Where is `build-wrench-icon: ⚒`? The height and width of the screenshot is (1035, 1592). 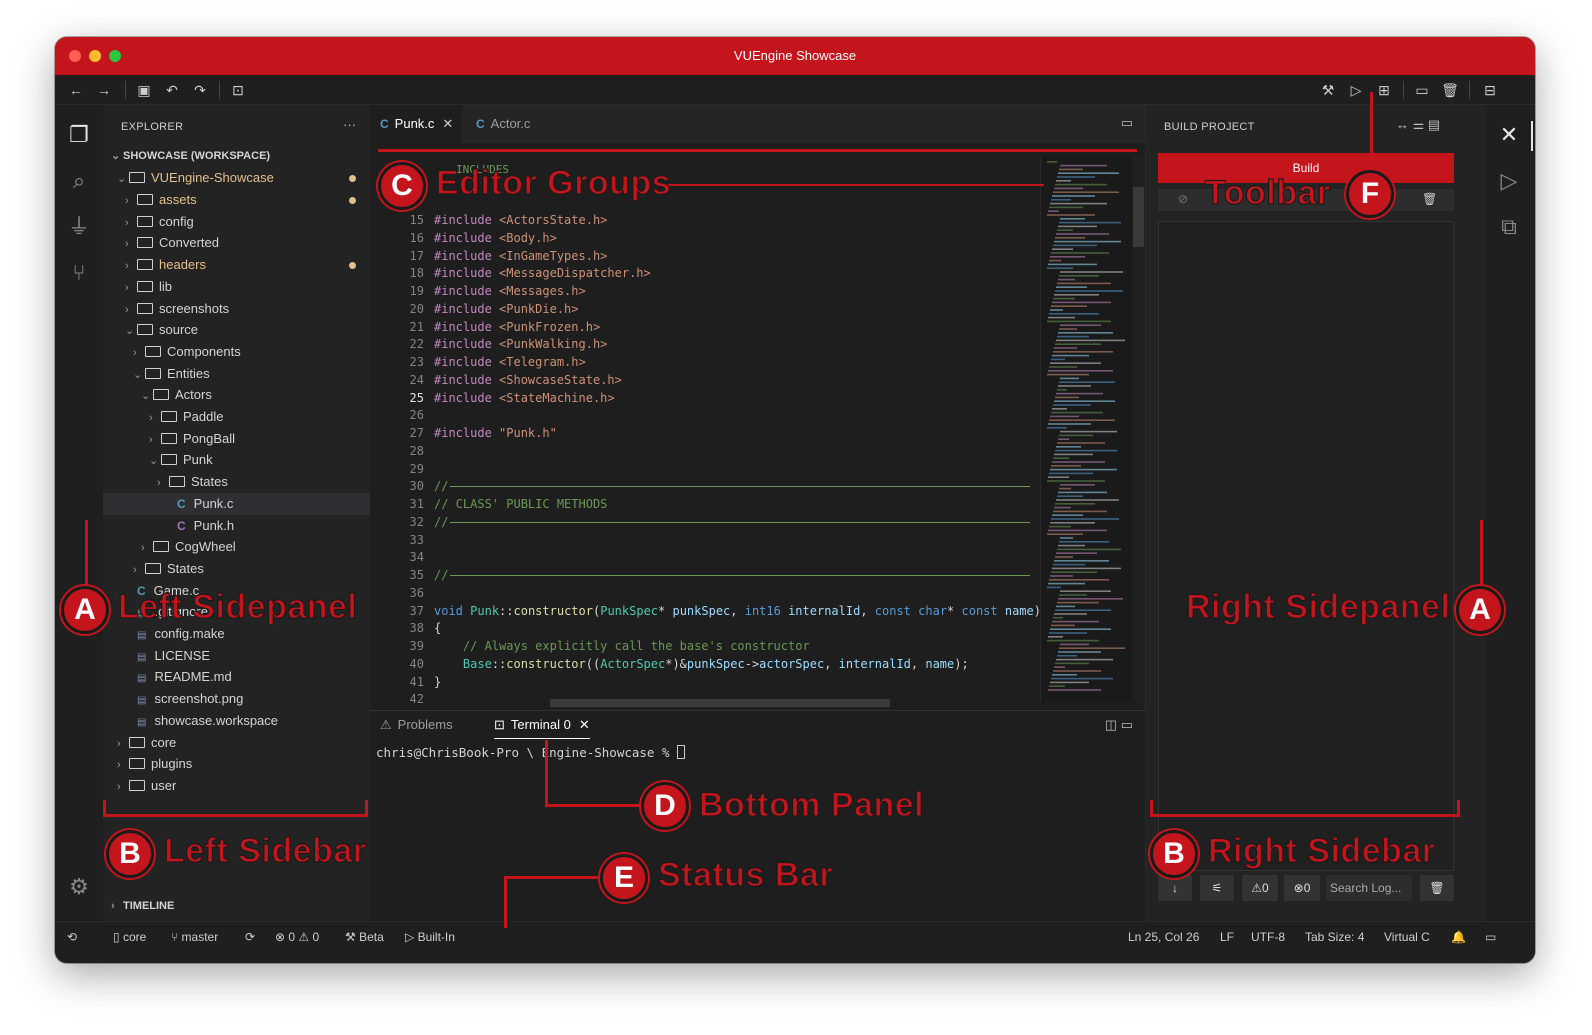 build-wrench-icon: ⚒ is located at coordinates (1328, 90).